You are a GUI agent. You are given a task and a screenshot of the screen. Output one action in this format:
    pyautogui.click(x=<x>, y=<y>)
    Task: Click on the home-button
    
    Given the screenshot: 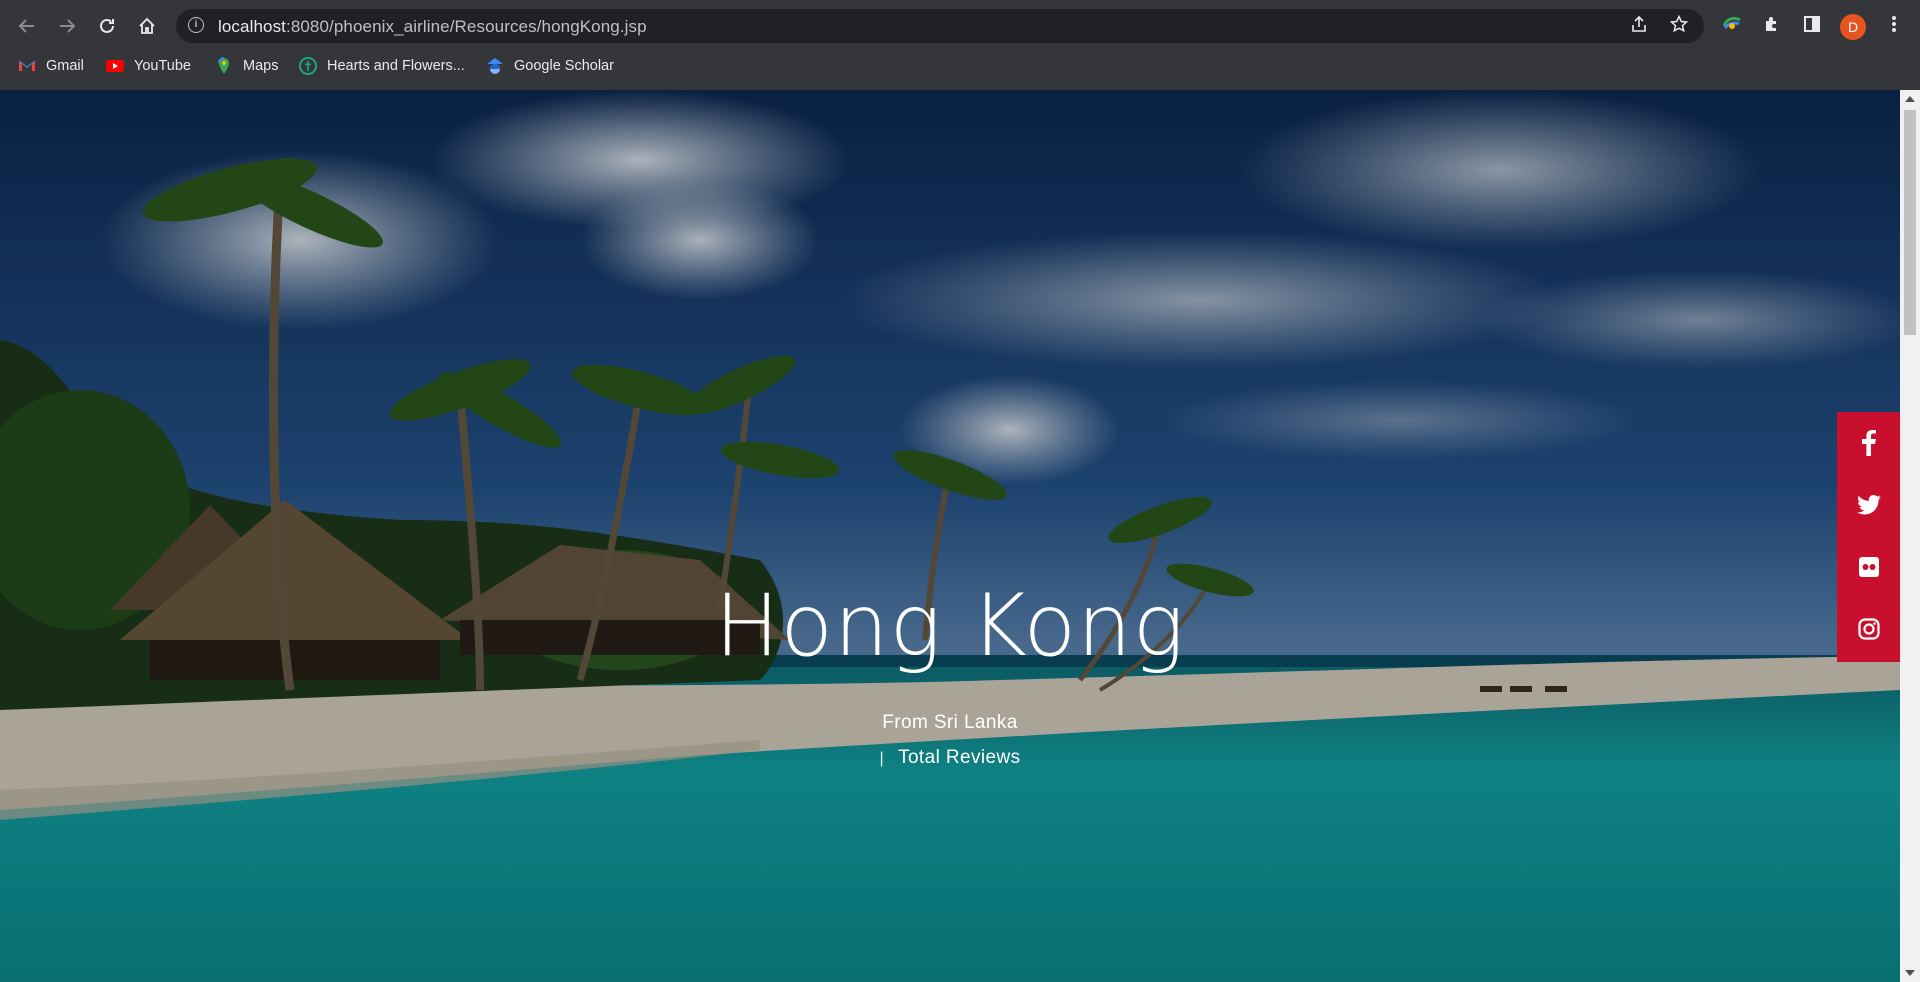 What is the action you would take?
    pyautogui.click(x=147, y=26)
    